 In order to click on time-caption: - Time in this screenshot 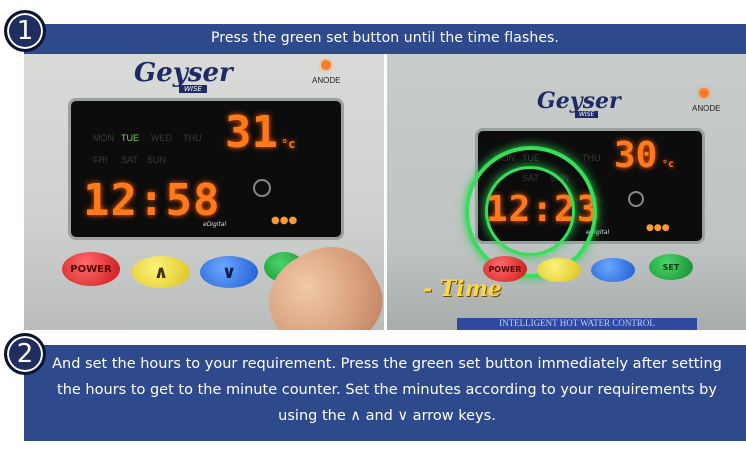, I will do `click(462, 289)`.